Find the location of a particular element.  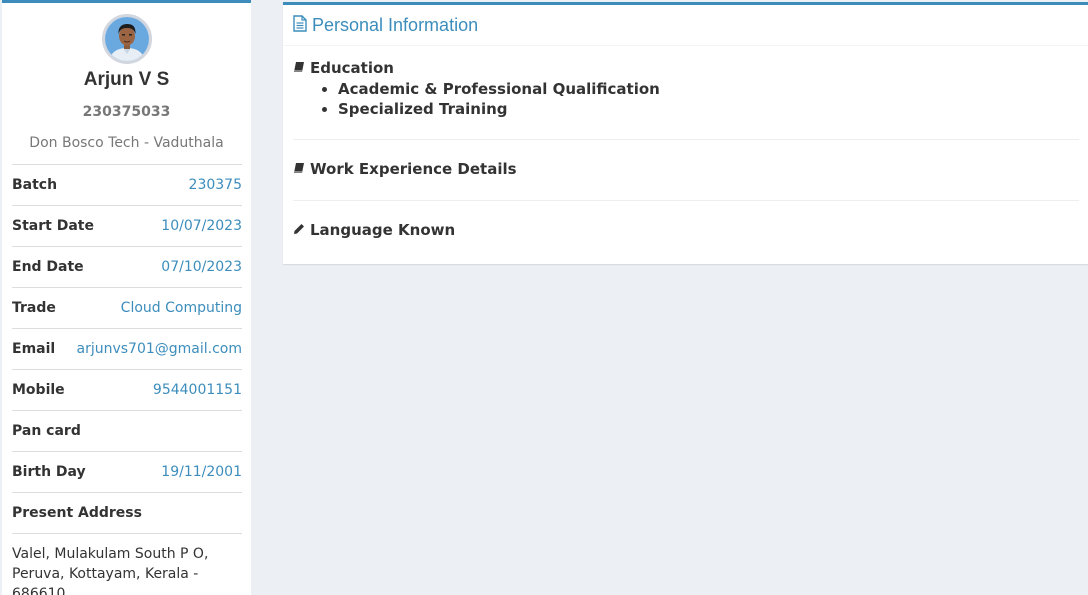

language-section: Language Known is located at coordinates (686, 230).